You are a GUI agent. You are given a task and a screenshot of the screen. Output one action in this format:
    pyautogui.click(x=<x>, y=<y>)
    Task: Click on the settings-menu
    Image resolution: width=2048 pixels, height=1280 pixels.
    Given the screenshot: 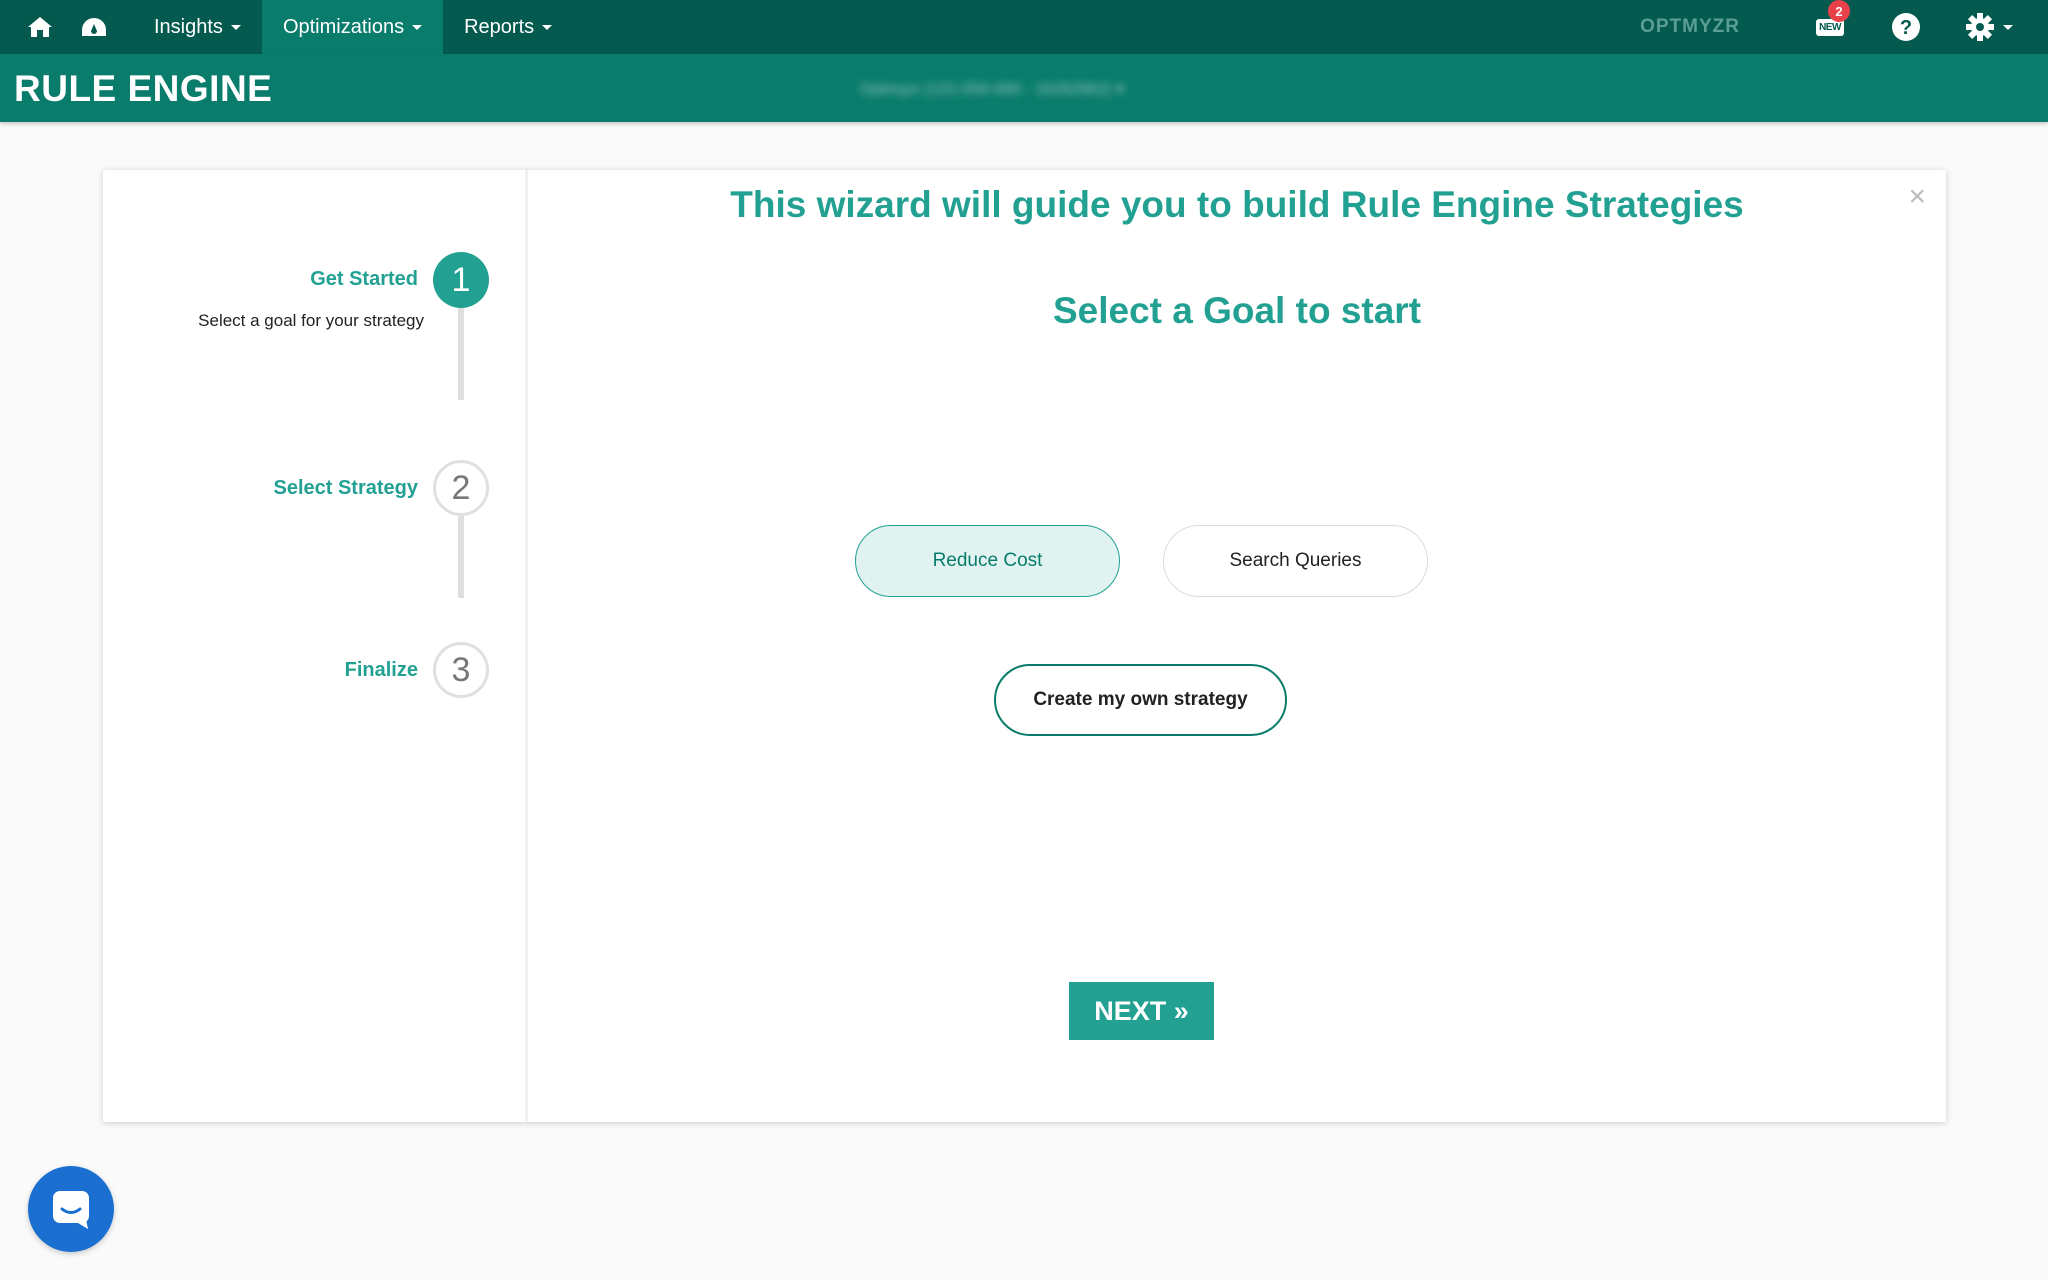 What is the action you would take?
    pyautogui.click(x=1989, y=27)
    